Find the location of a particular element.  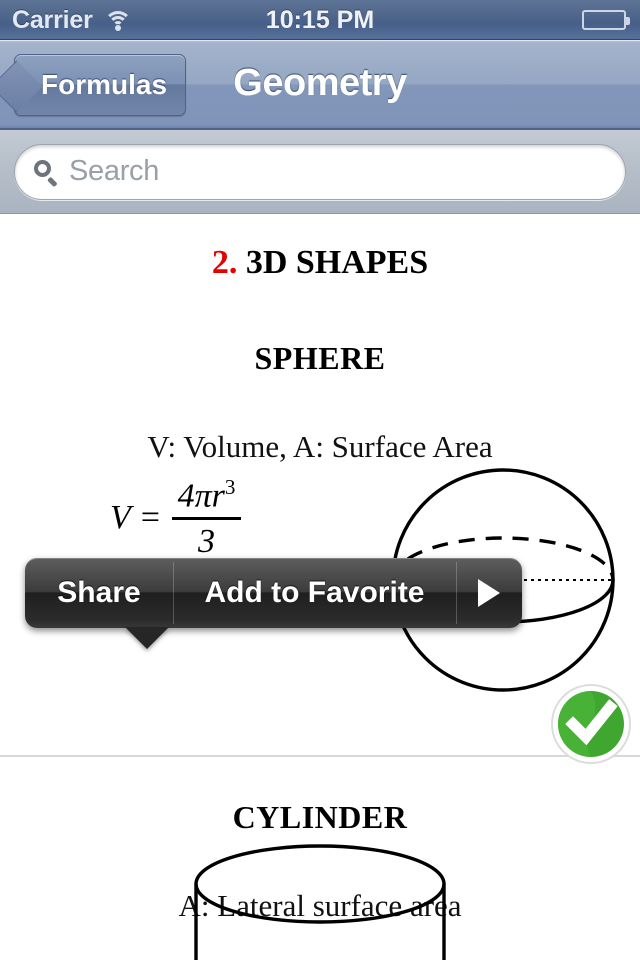

status-bar-right is located at coordinates (606, 20).